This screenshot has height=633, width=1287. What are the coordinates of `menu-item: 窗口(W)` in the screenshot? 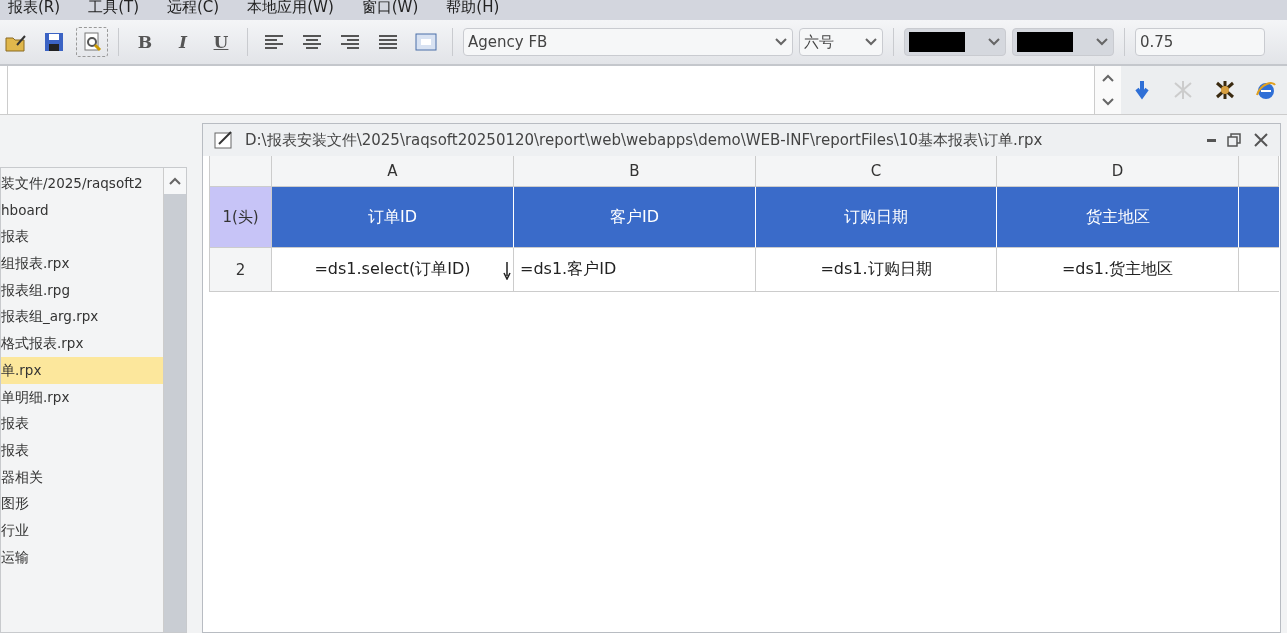 It's located at (390, 7).